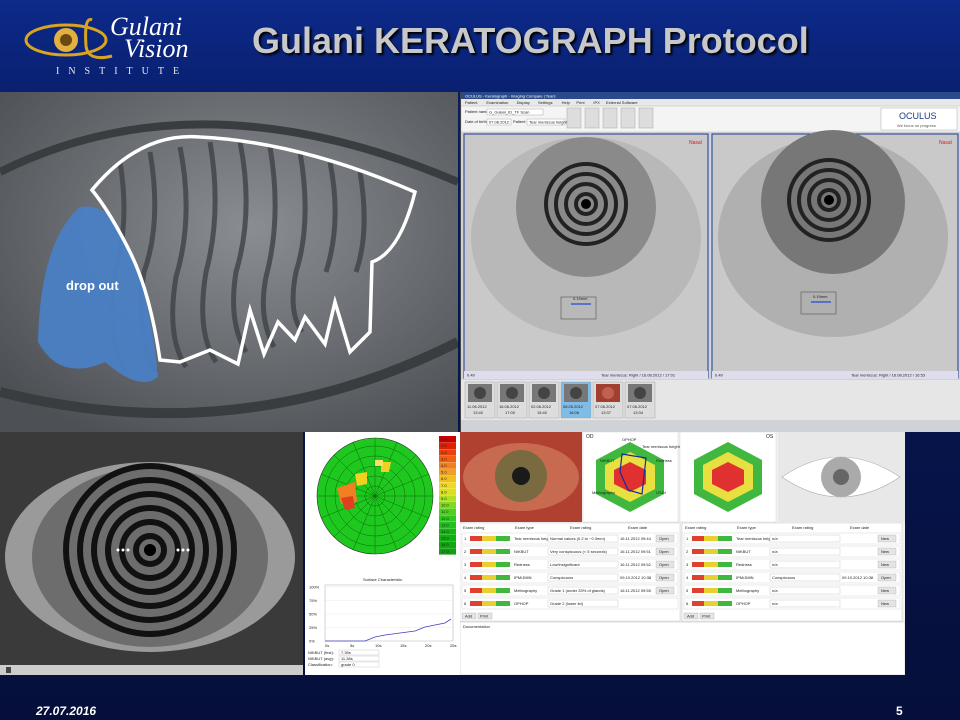  What do you see at coordinates (636, 538) in the screenshot?
I see `row-date: 16.11.2012 09:44` at bounding box center [636, 538].